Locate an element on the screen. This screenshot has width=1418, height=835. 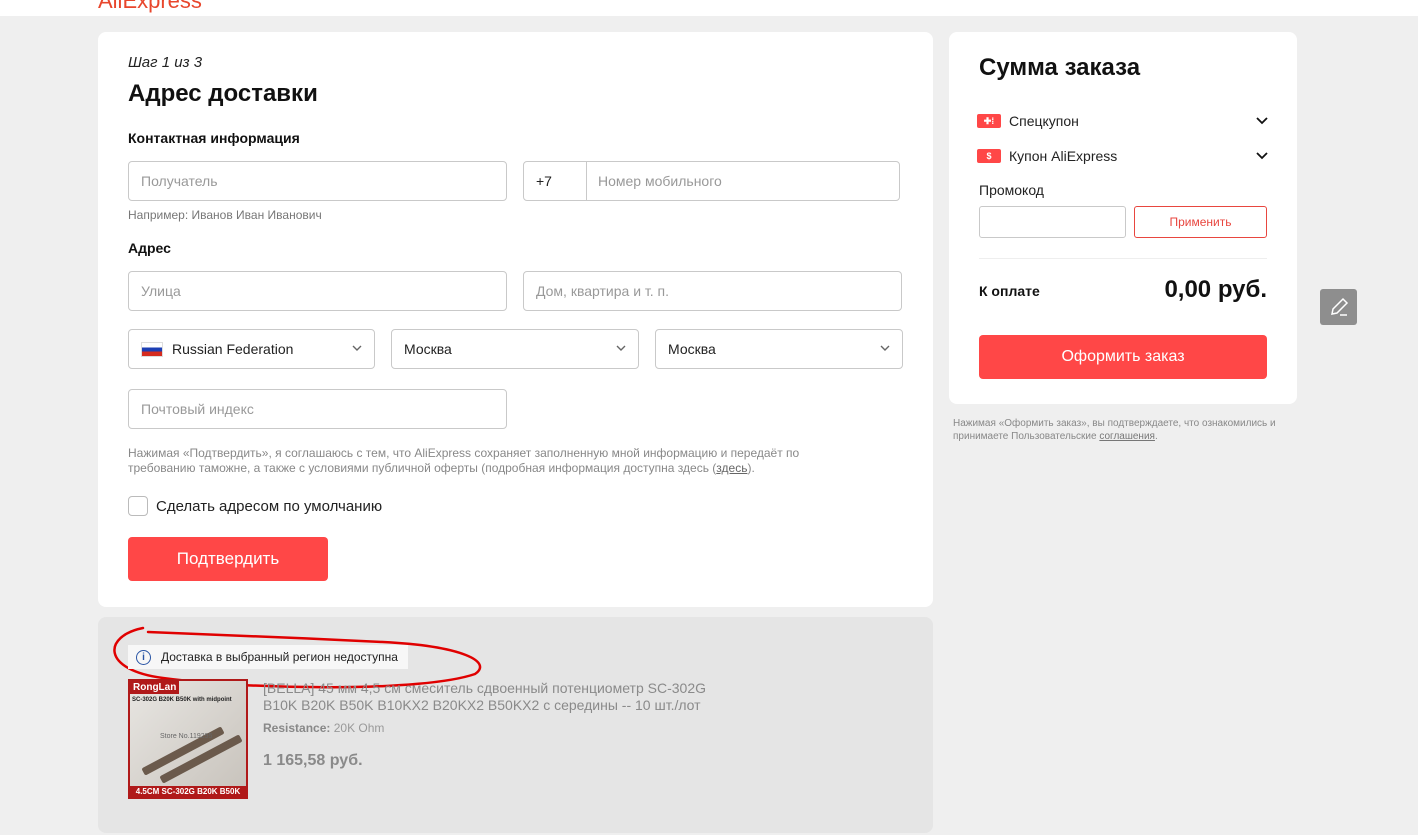
info-icon: i is located at coordinates (143, 657).